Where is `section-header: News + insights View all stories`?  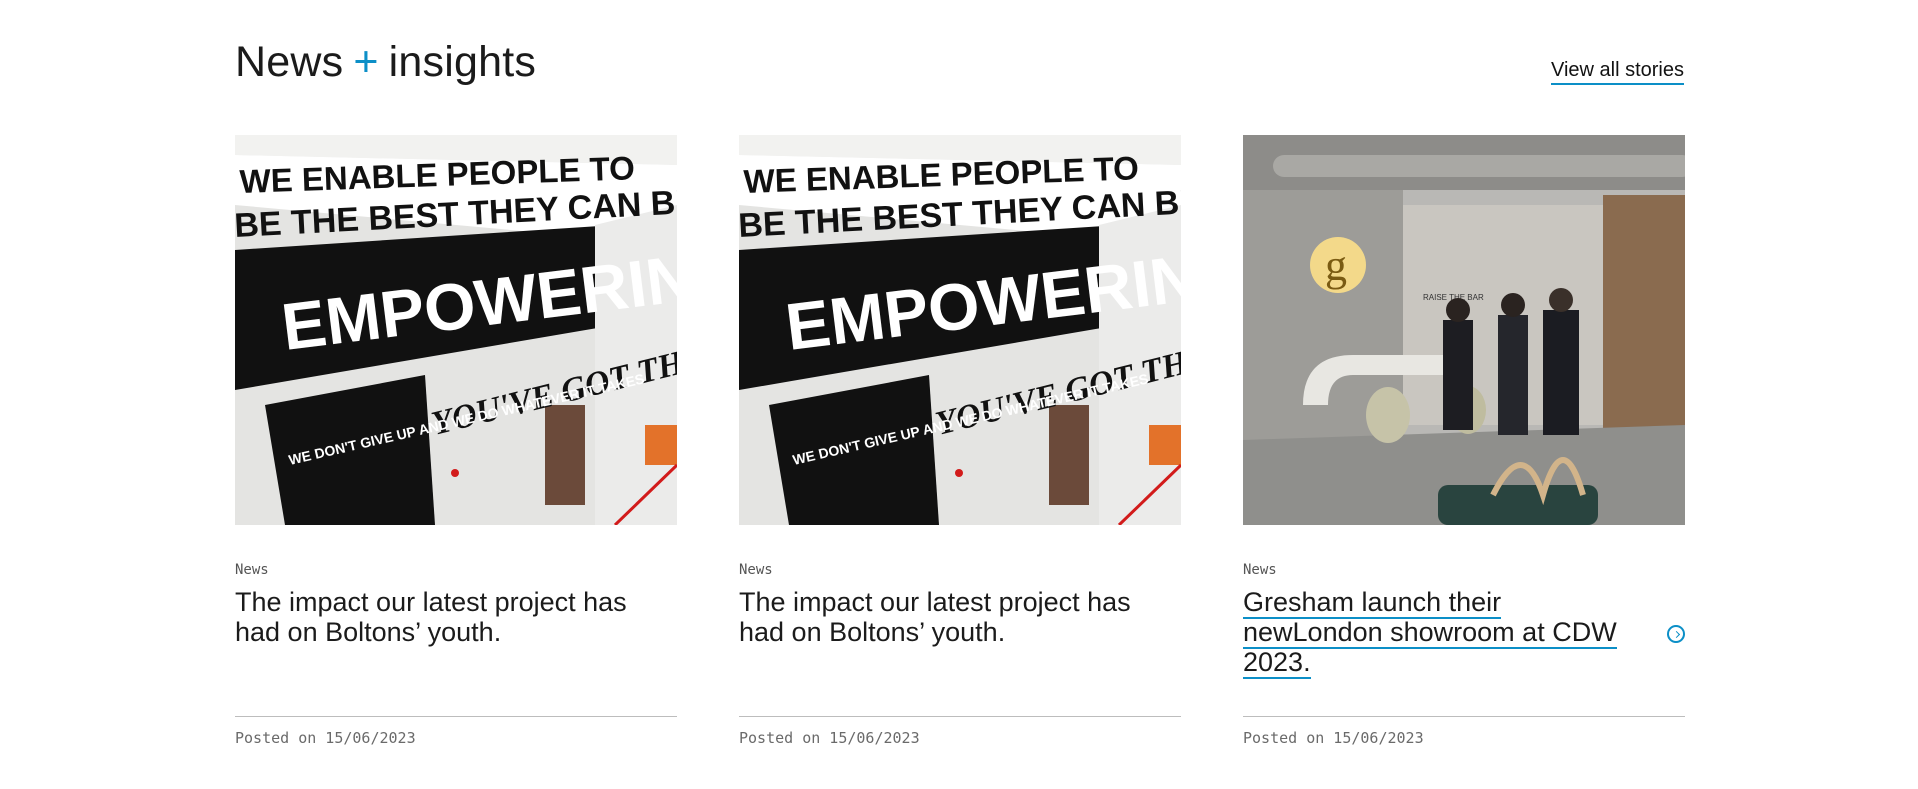 section-header: News + insights View all stories is located at coordinates (959, 66).